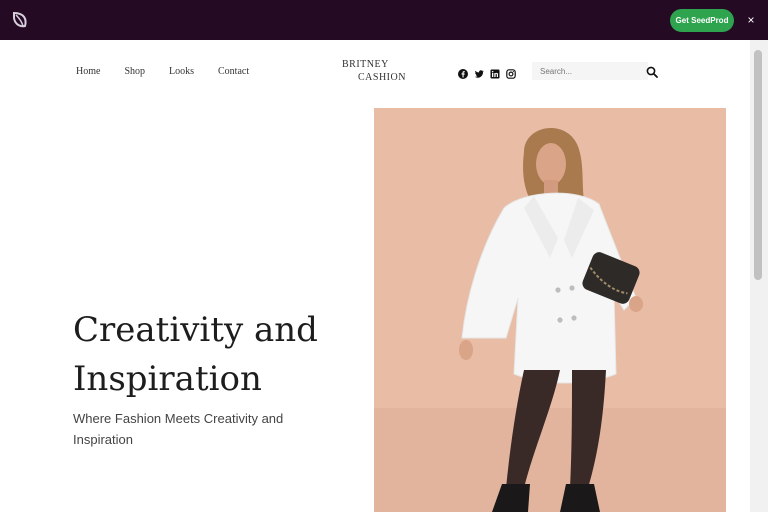  Describe the element at coordinates (511, 72) in the screenshot. I see `instagram-icon` at that location.